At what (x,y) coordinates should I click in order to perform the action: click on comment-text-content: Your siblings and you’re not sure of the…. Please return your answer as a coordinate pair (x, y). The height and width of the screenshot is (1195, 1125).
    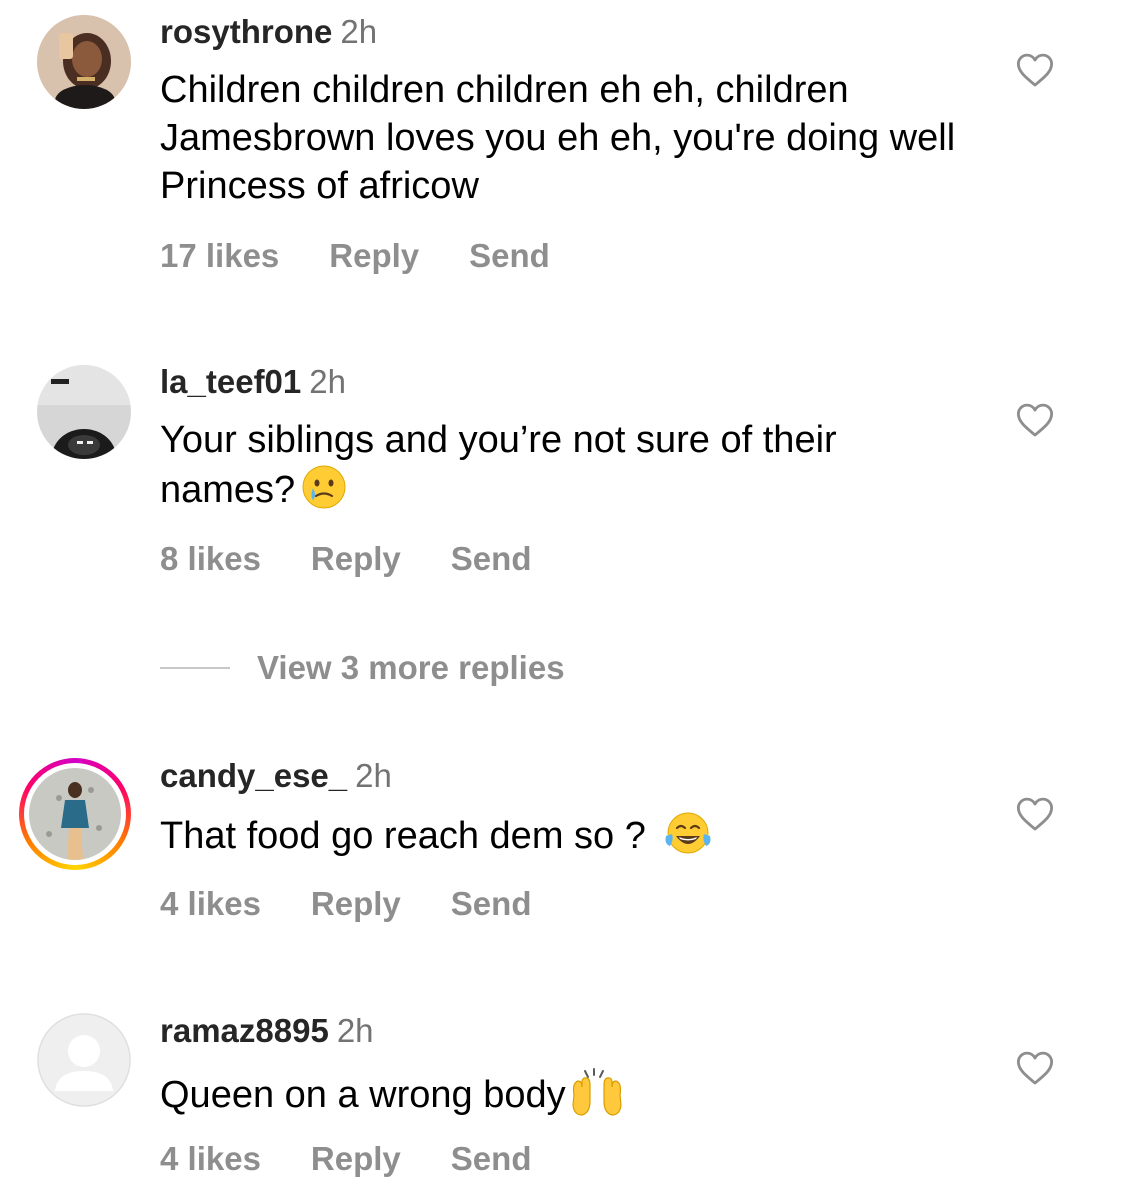
    Looking at the image, I should click on (498, 465).